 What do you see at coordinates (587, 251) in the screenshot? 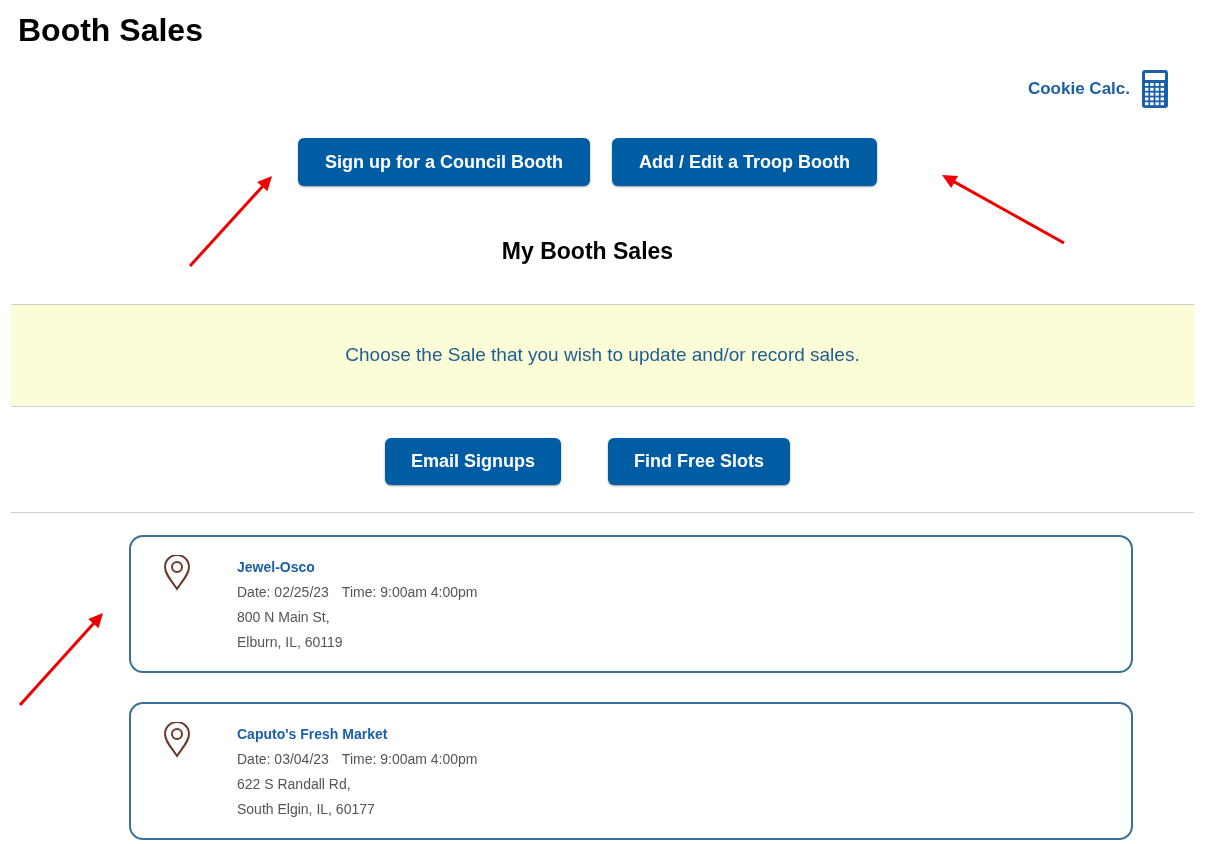
I see `section-heading: My Booth Sales` at bounding box center [587, 251].